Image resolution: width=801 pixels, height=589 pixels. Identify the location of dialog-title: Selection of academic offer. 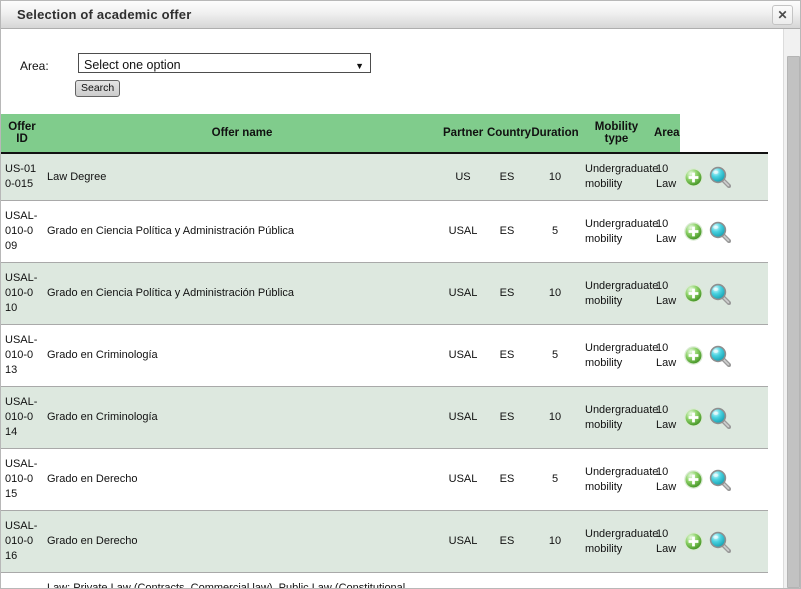
(104, 14).